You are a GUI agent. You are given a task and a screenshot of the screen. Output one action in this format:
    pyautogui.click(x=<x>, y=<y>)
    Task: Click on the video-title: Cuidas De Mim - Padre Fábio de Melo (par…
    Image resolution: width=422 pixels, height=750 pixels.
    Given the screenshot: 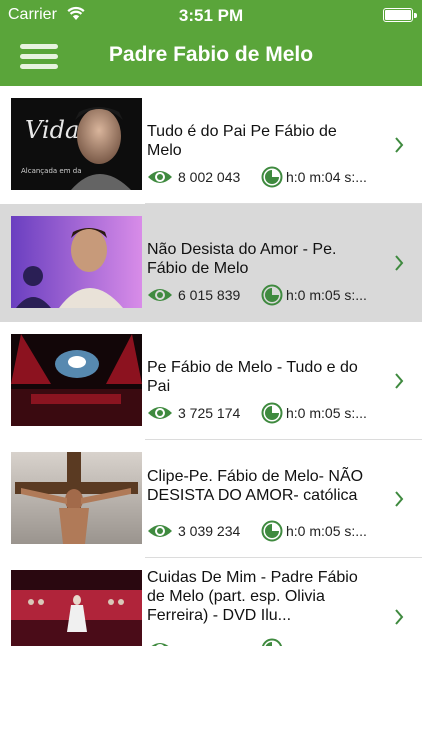 What is the action you would take?
    pyautogui.click(x=252, y=596)
    